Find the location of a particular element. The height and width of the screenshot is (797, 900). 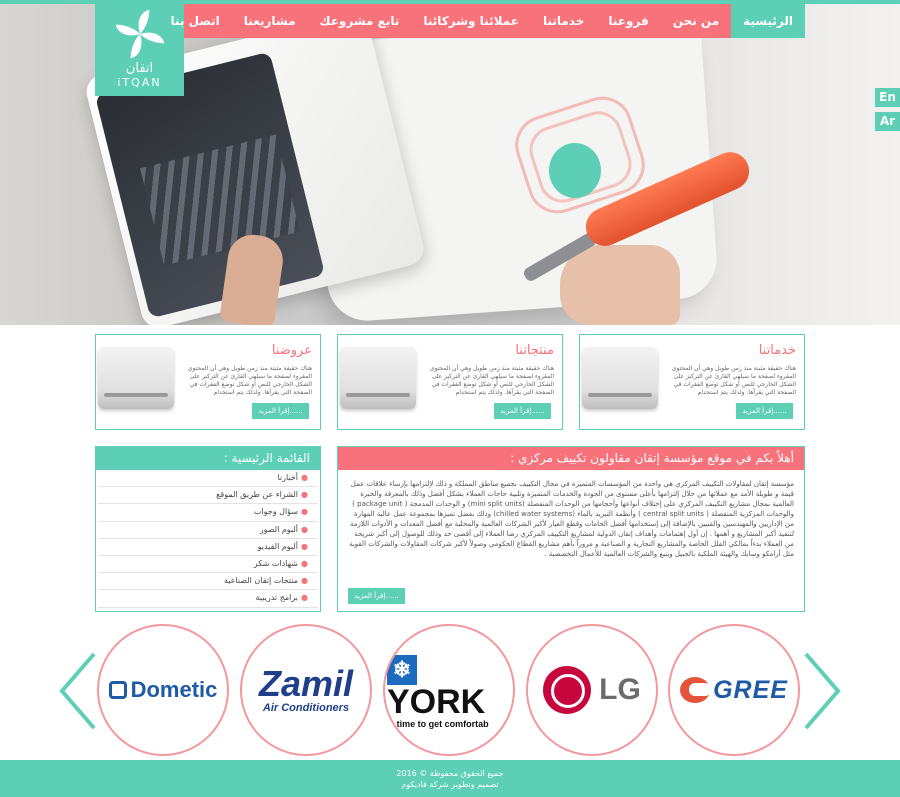

logo-arabic-text: اتقان is located at coordinates (139, 68).